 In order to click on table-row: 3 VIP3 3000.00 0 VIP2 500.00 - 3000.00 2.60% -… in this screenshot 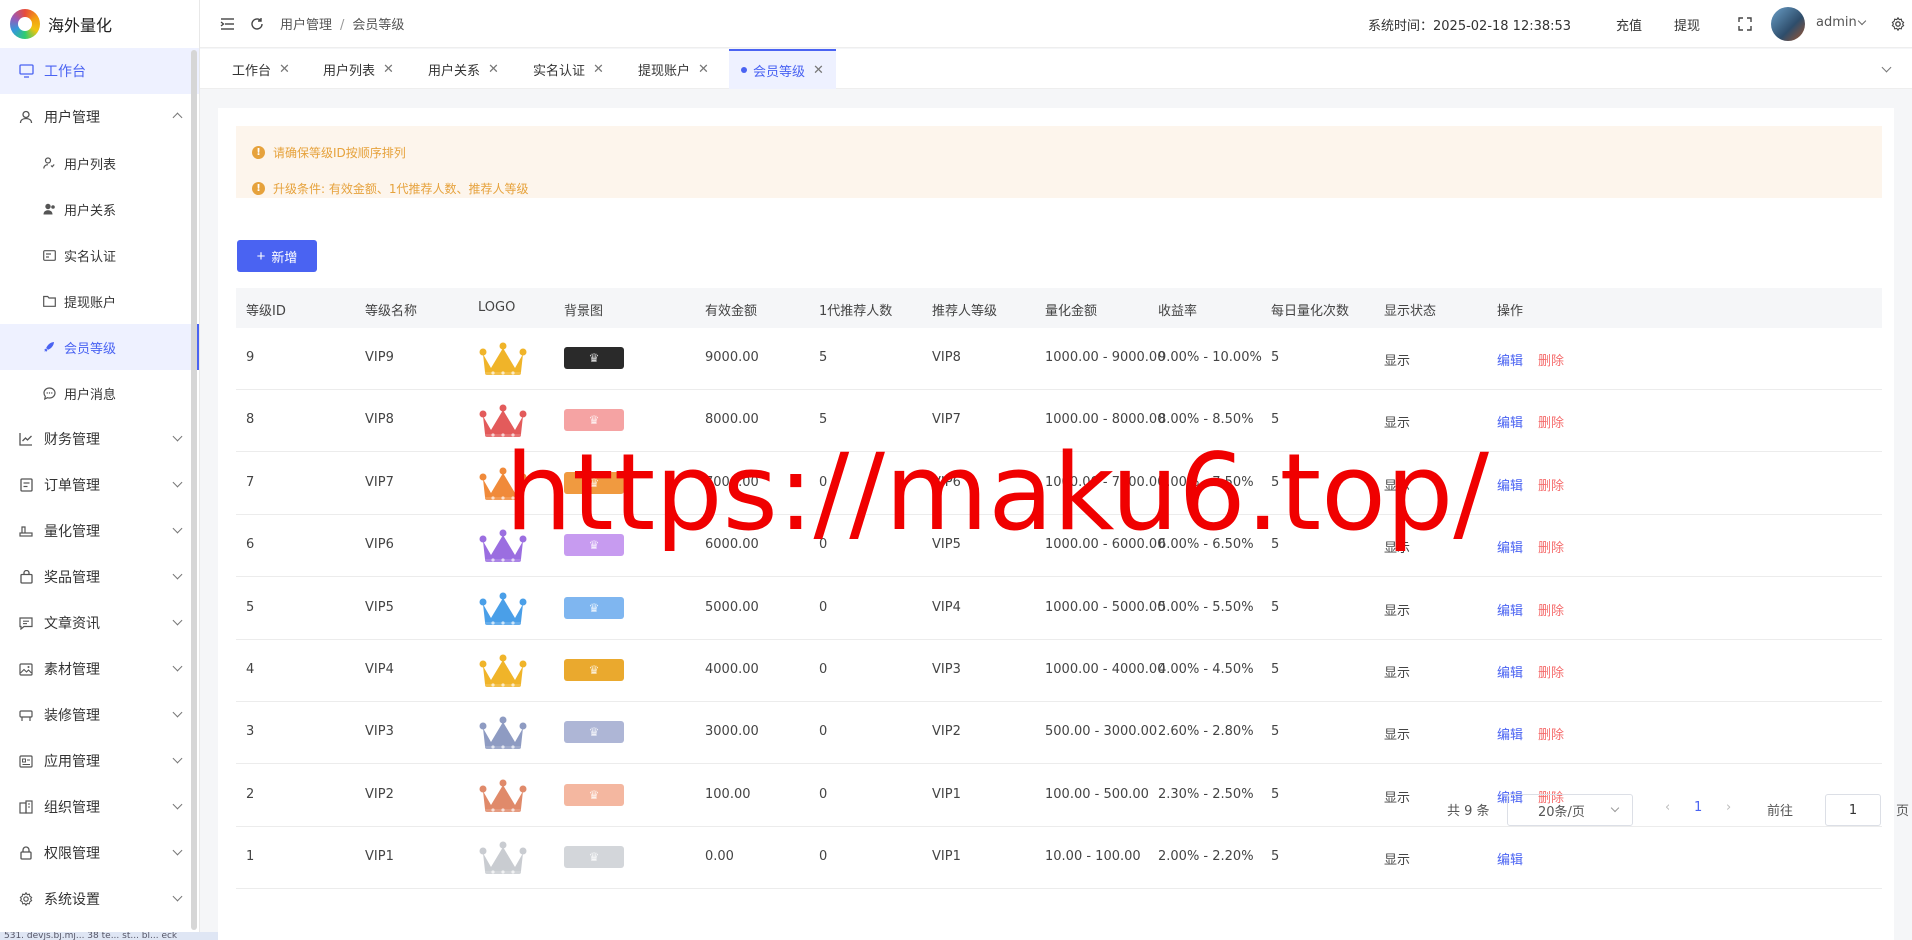, I will do `click(1059, 733)`.